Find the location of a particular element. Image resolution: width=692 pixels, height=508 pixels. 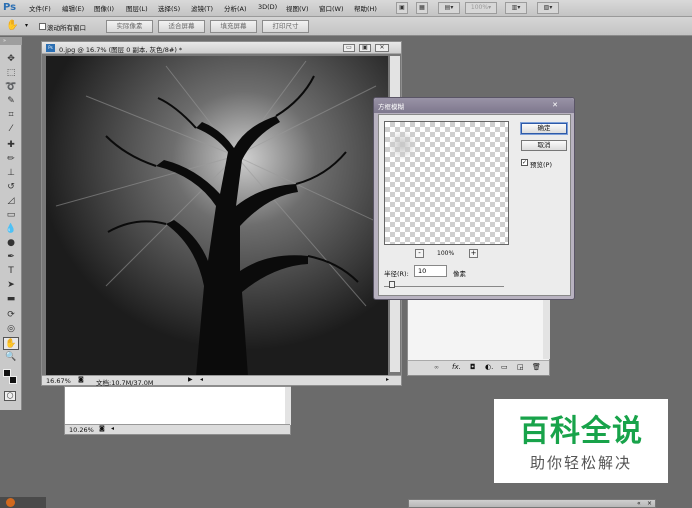

eraser-tool-icon: ◿ is located at coordinates (11, 201).